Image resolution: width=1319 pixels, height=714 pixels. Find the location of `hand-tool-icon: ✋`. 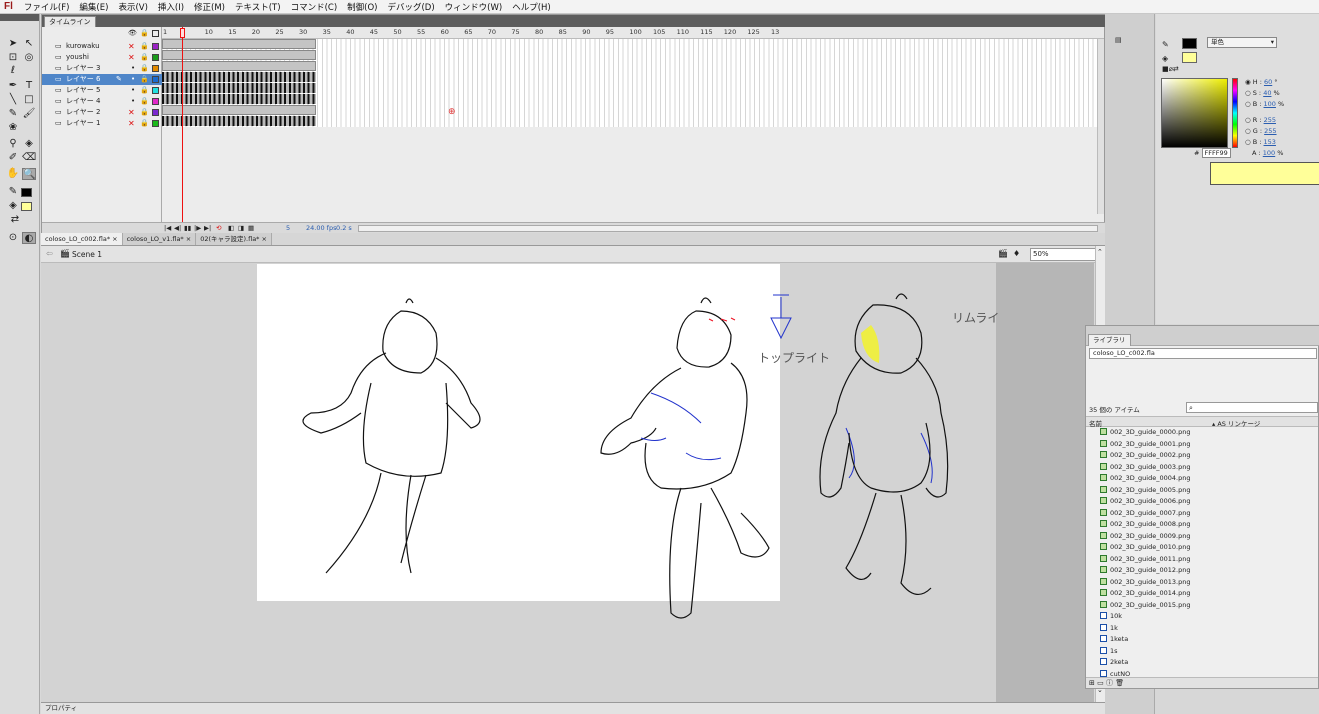

hand-tool-icon: ✋ is located at coordinates (13, 174).